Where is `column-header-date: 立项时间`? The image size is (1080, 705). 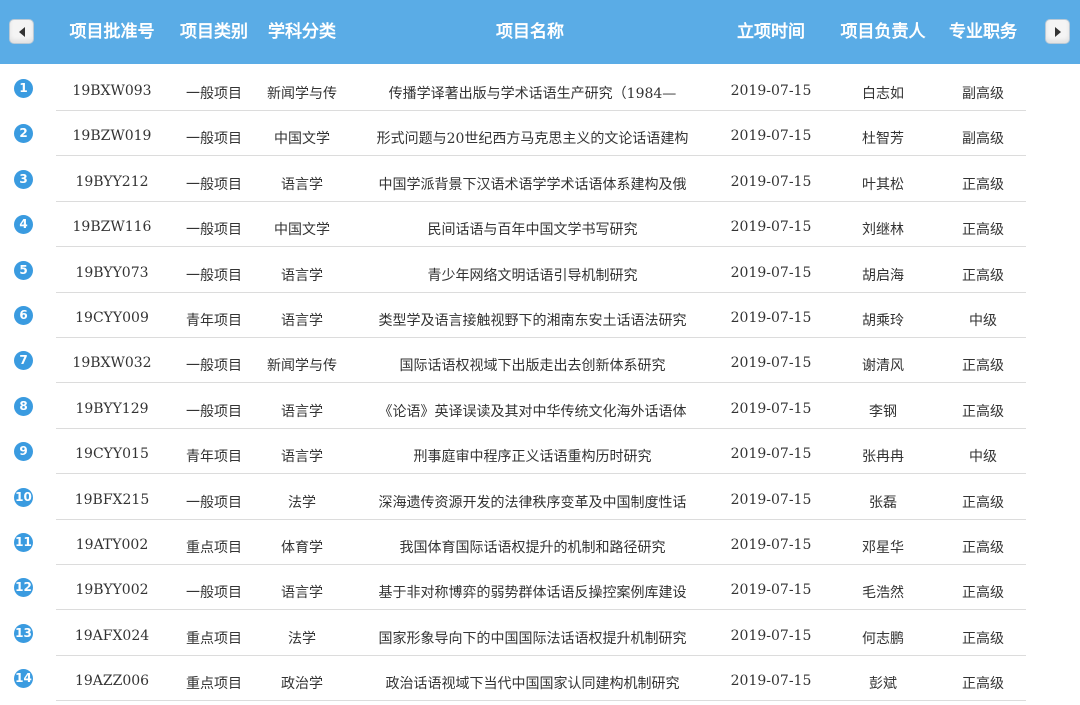 column-header-date: 立项时间 is located at coordinates (771, 32).